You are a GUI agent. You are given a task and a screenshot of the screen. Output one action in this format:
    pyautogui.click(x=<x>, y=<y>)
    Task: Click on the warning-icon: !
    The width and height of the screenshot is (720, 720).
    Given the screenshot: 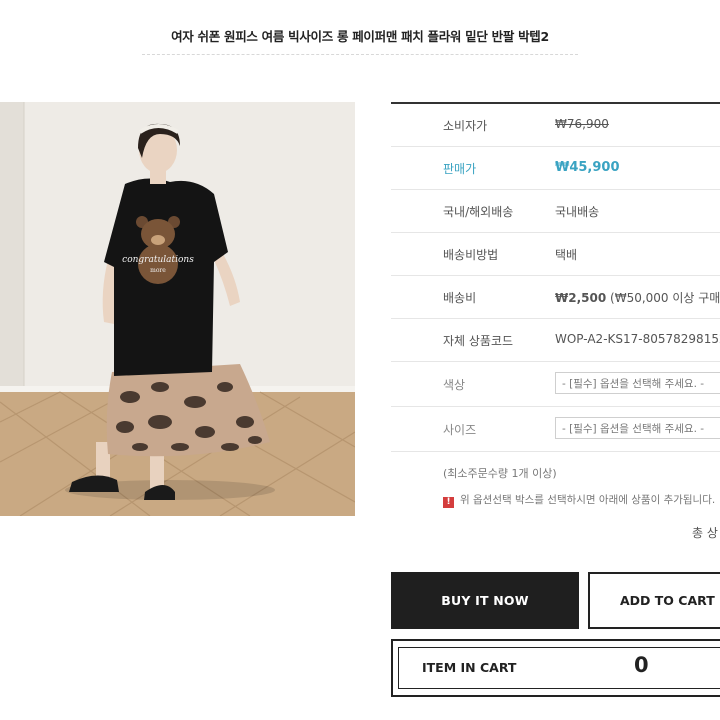 What is the action you would take?
    pyautogui.click(x=448, y=502)
    